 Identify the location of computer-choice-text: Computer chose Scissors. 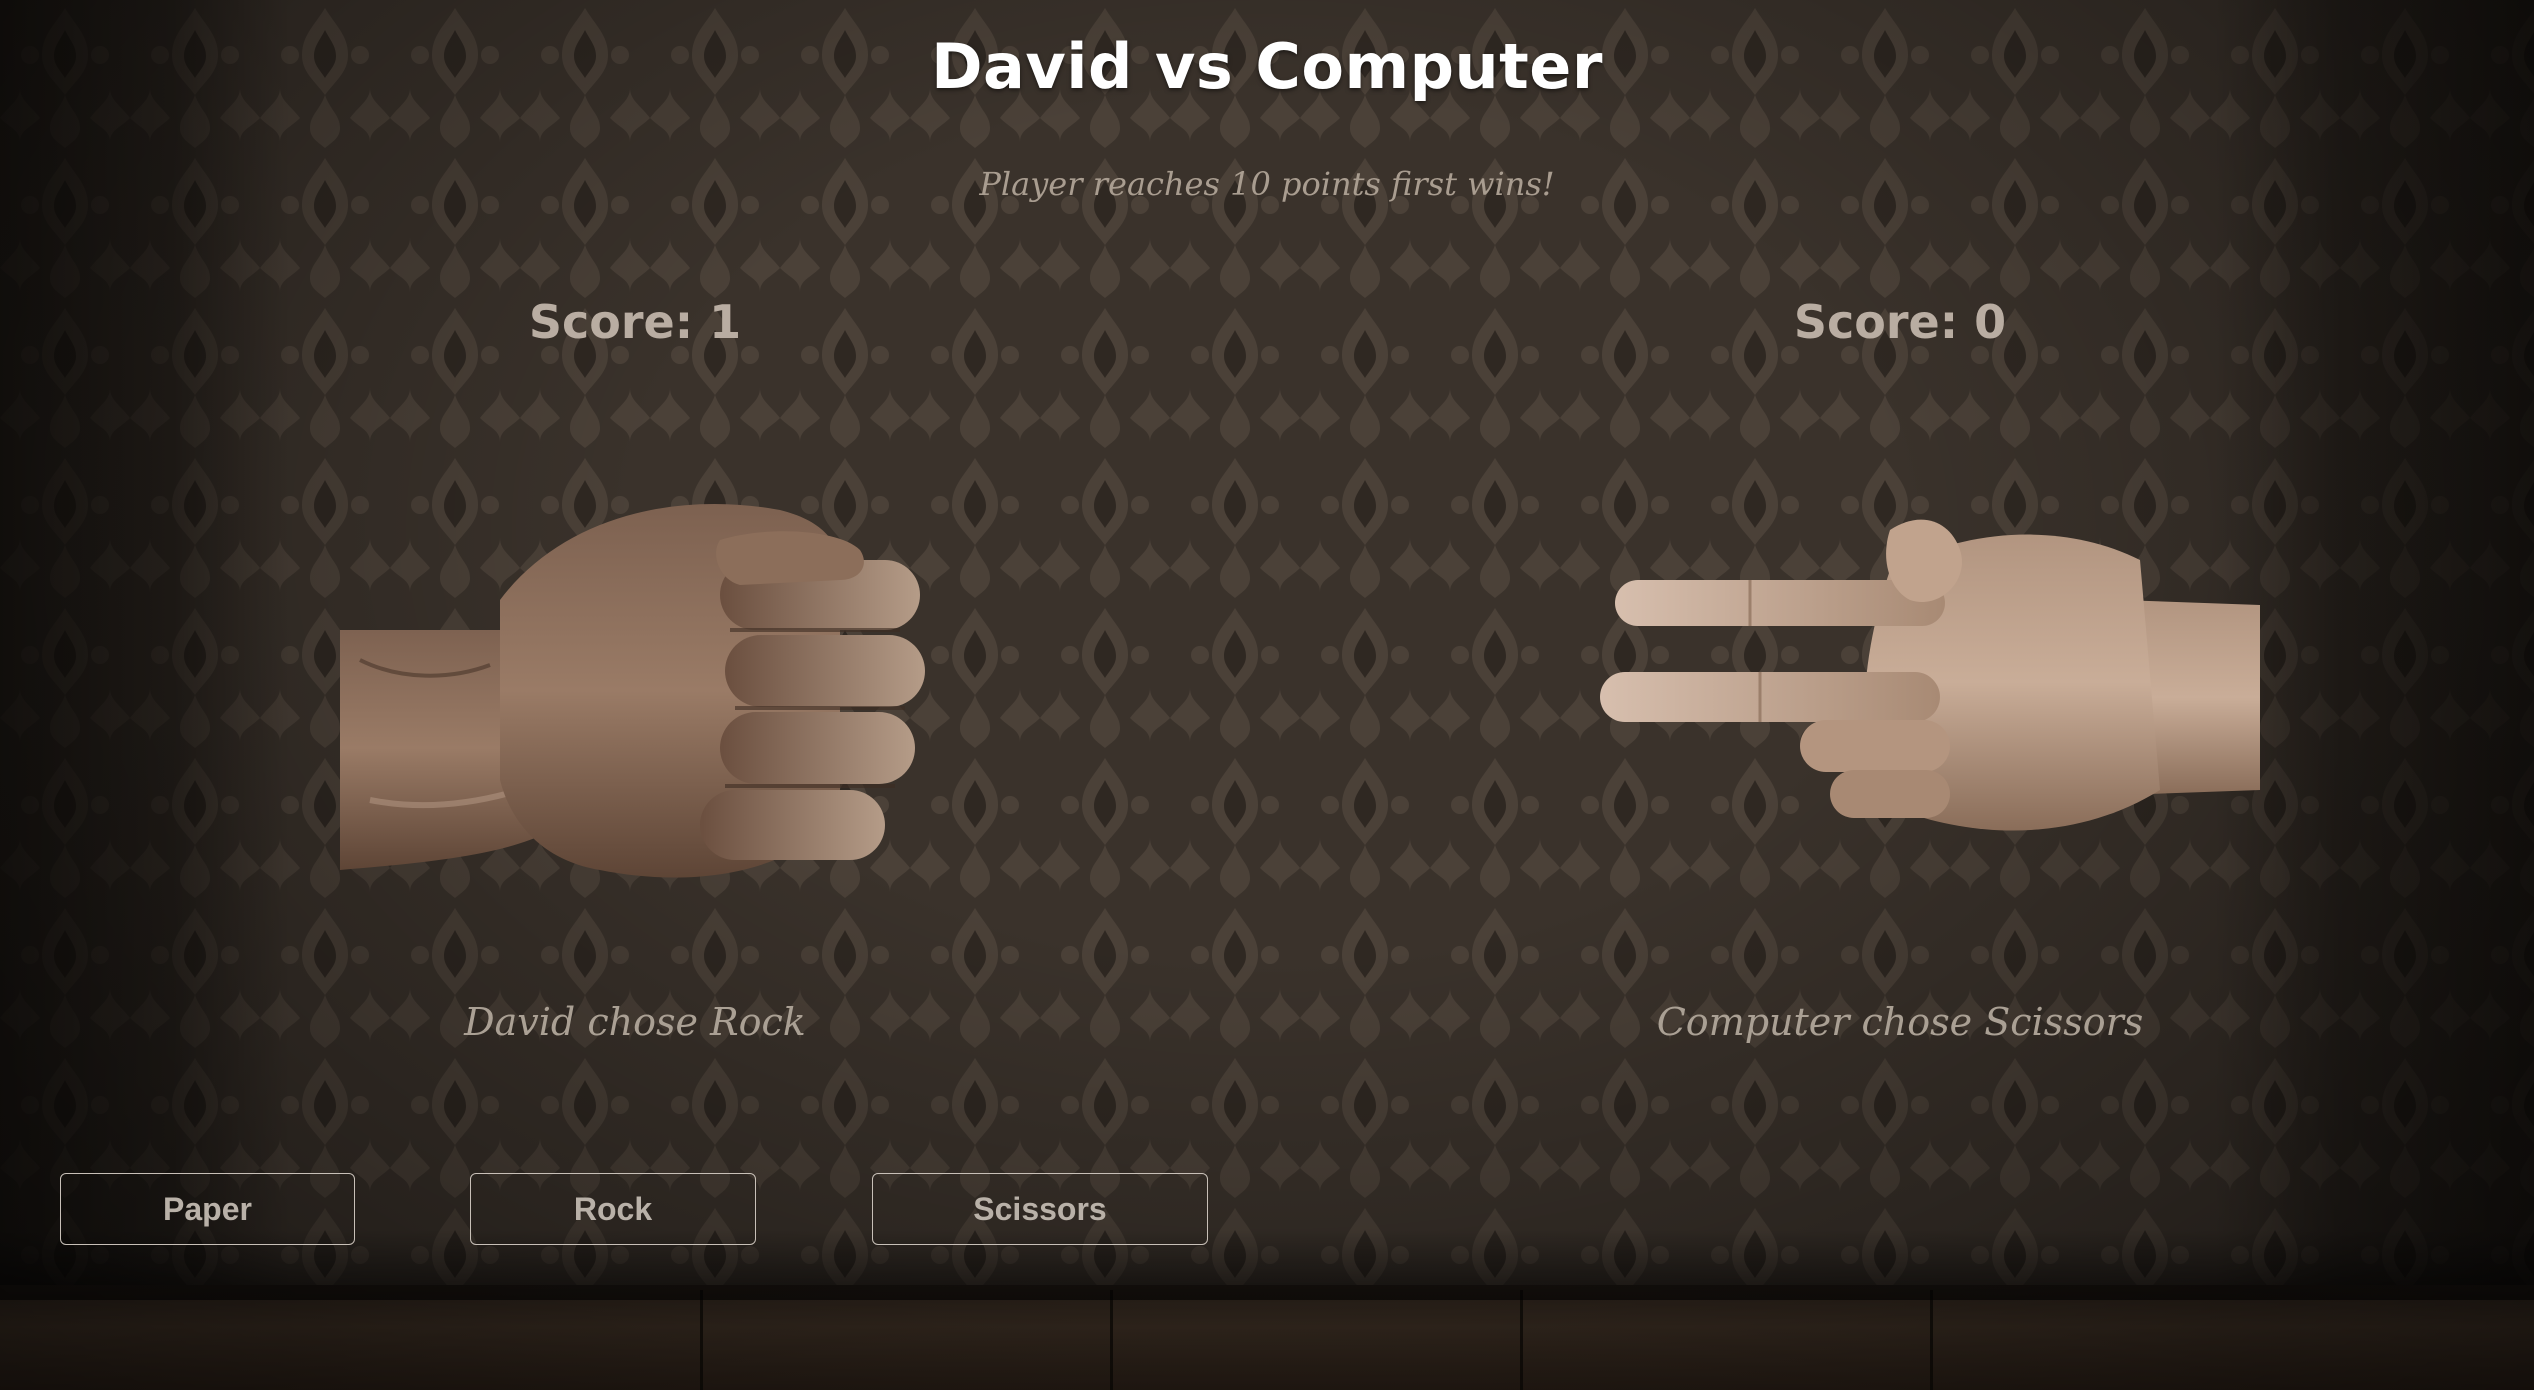
(1900, 1022).